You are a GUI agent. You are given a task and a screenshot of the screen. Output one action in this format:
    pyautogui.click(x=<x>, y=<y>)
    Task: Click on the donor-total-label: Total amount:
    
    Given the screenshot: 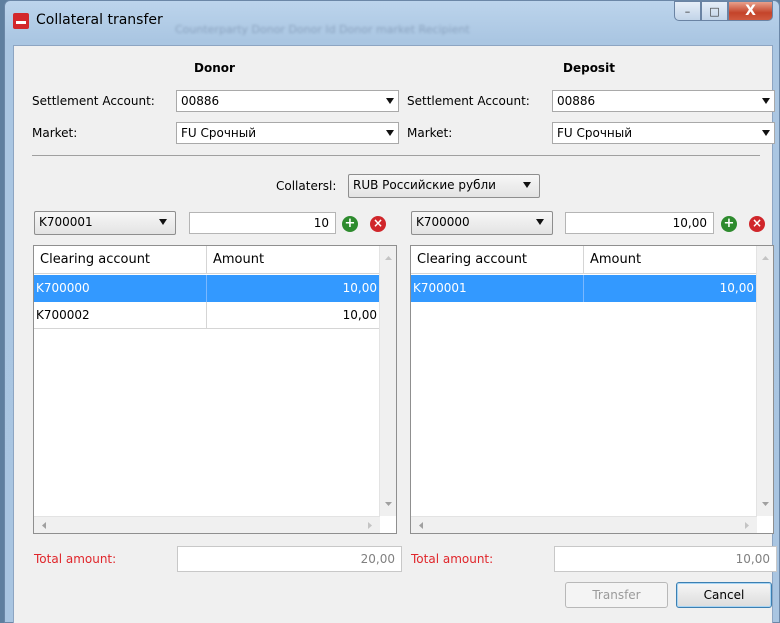 What is the action you would take?
    pyautogui.click(x=75, y=559)
    